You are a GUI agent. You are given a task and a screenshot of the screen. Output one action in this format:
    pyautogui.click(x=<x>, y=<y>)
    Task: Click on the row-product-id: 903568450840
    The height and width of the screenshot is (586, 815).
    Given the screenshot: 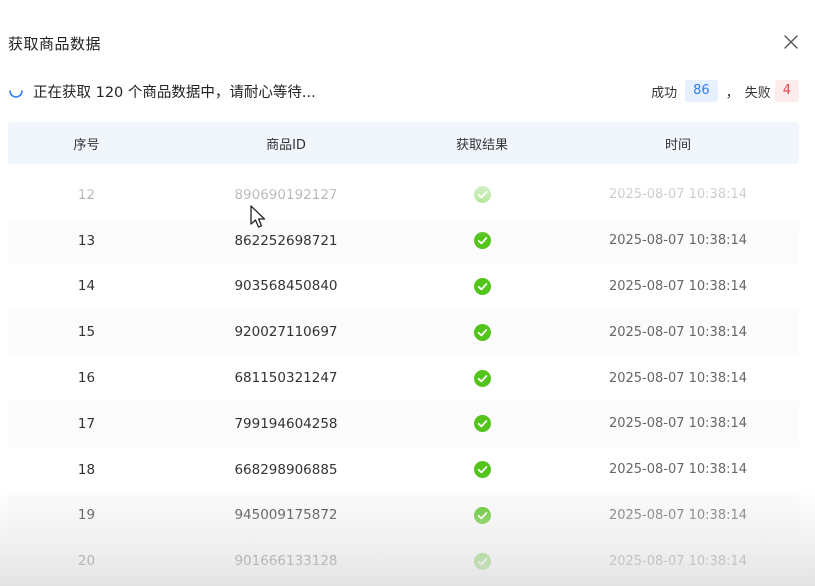 What is the action you would take?
    pyautogui.click(x=286, y=286)
    